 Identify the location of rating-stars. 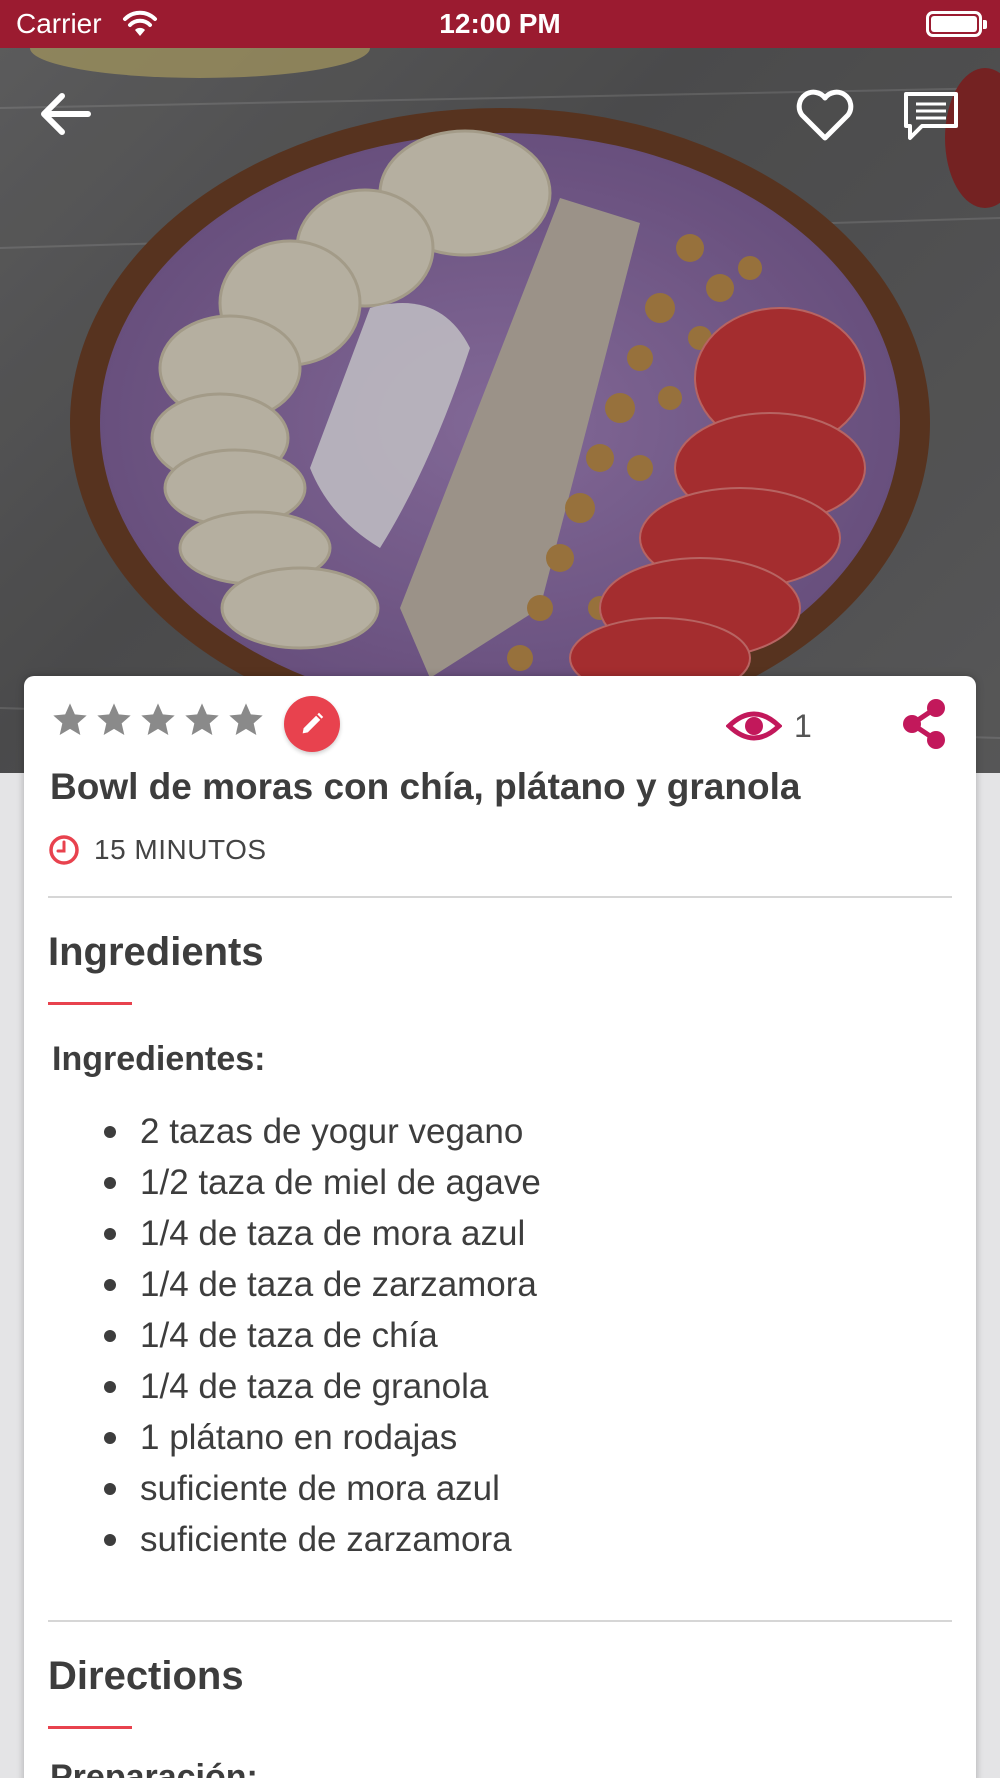
(158, 722).